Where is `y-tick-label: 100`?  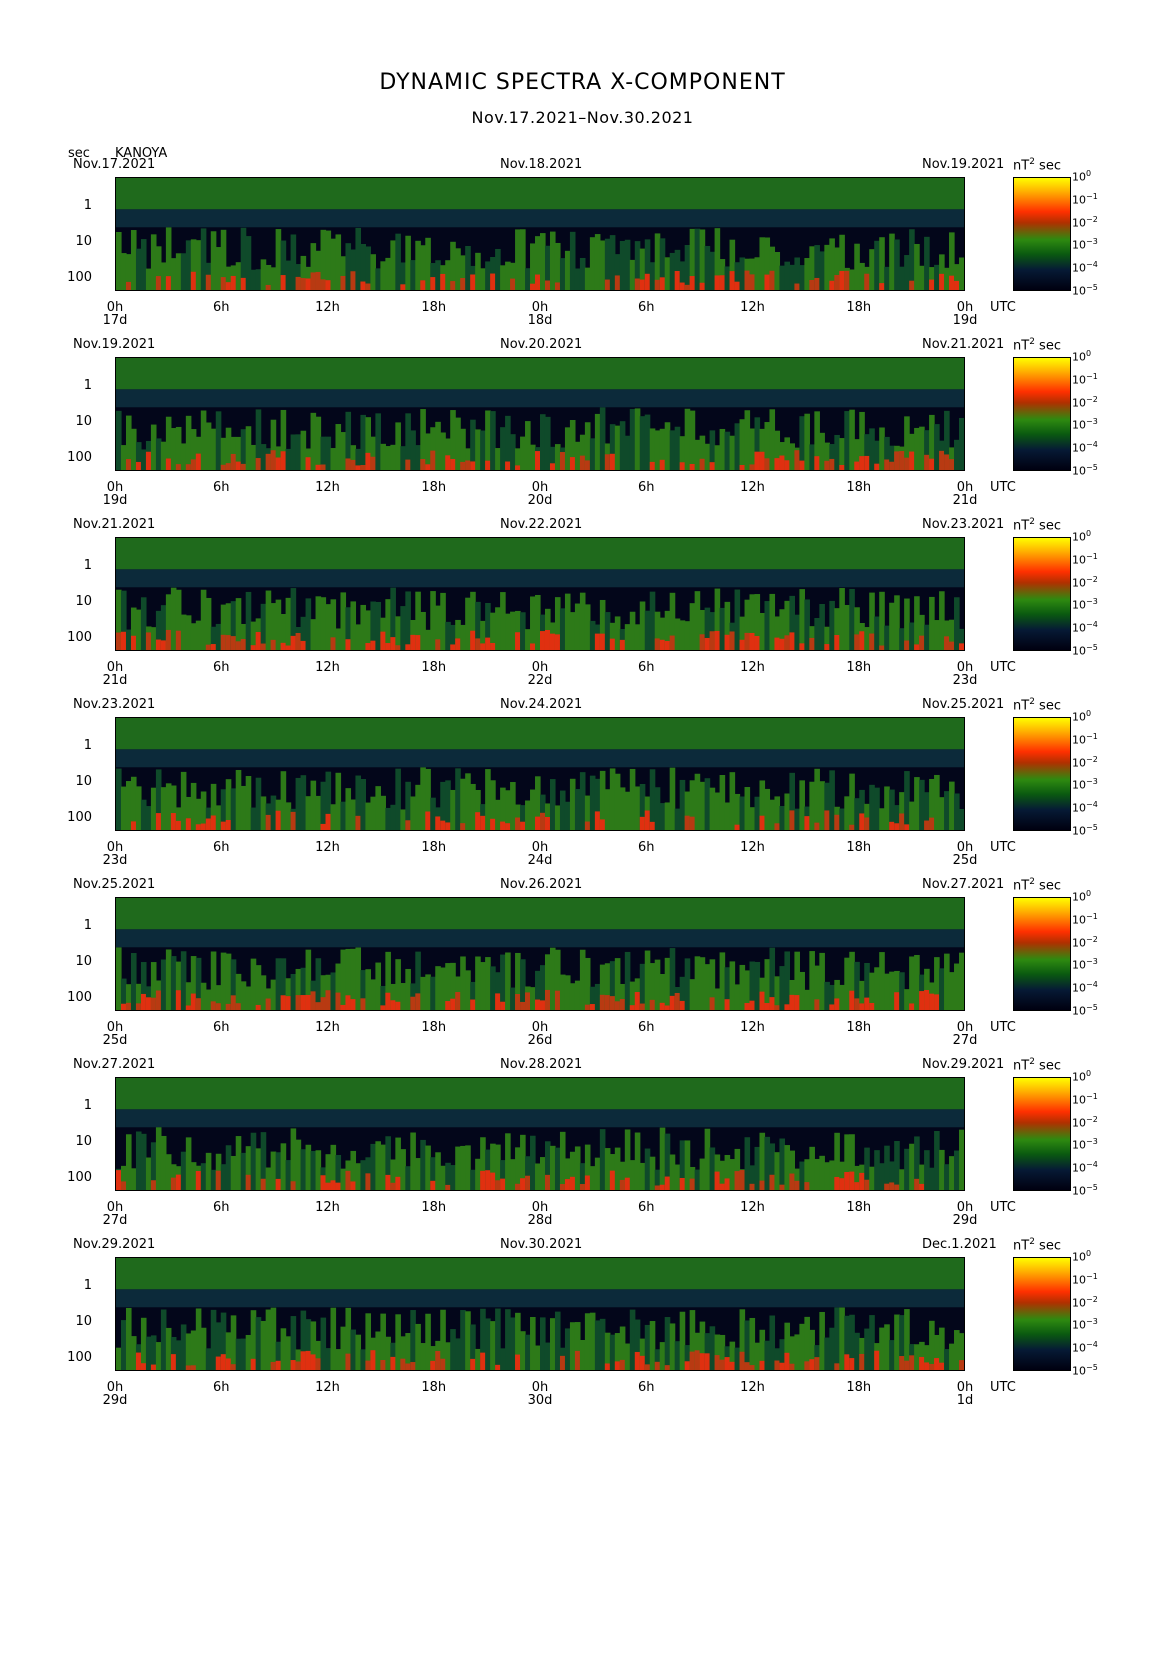
y-tick-label: 100 is located at coordinates (79, 638).